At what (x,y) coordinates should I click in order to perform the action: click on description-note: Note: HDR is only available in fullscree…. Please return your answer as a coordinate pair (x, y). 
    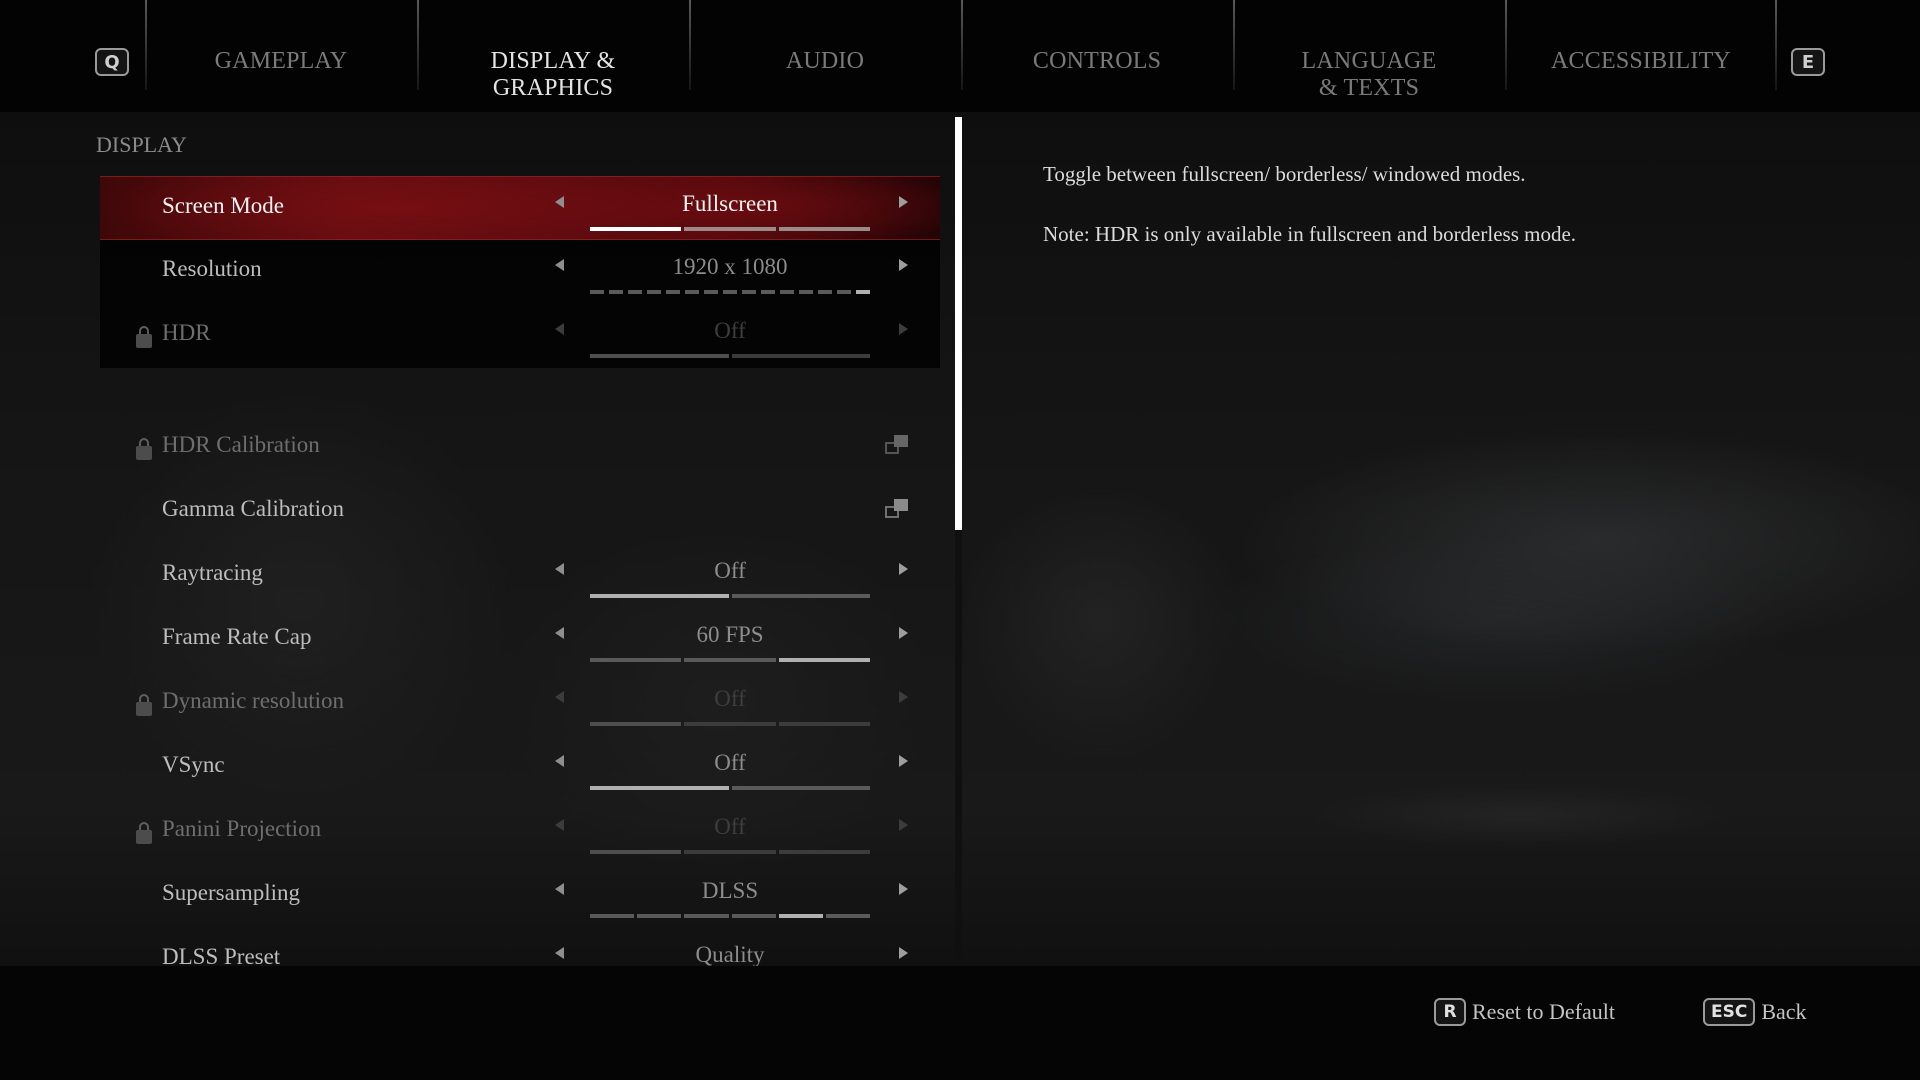
    Looking at the image, I should click on (1310, 234).